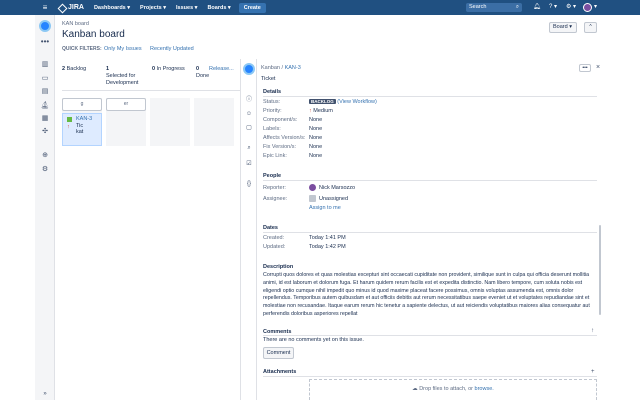 This screenshot has height=400, width=640. What do you see at coordinates (45, 207) in the screenshot?
I see `project-sidebar: ••• ▥ ▭ ▤ ⛵︎ ▦ ✣ ⊕ ⚙ »` at bounding box center [45, 207].